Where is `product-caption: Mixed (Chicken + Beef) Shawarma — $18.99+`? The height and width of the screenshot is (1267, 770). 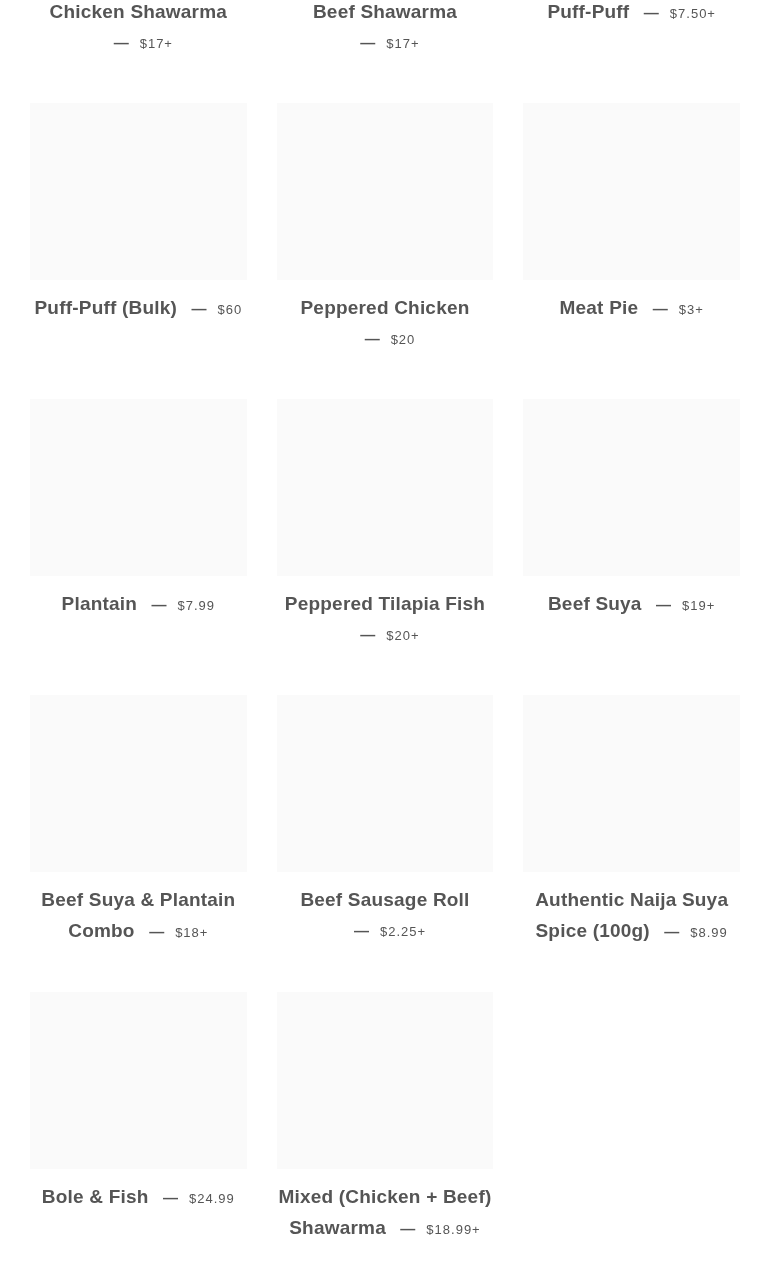 product-caption: Mixed (Chicken + Beef) Shawarma — $18.99+ is located at coordinates (385, 1213).